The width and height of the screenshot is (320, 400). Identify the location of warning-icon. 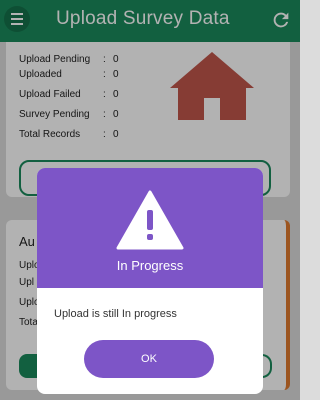
(150, 220).